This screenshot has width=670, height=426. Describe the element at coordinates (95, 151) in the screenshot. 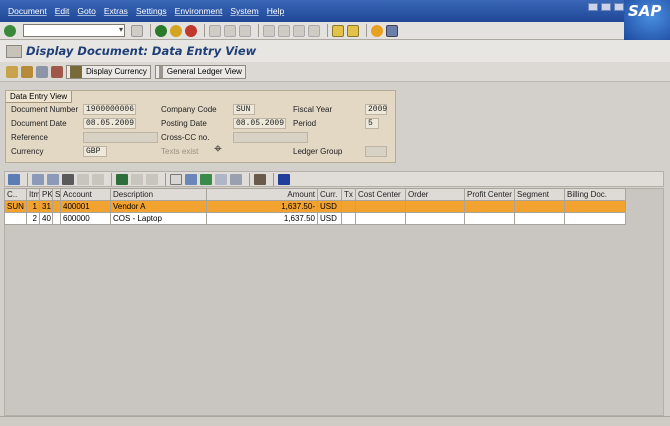

I see `currency-field: GBP` at that location.